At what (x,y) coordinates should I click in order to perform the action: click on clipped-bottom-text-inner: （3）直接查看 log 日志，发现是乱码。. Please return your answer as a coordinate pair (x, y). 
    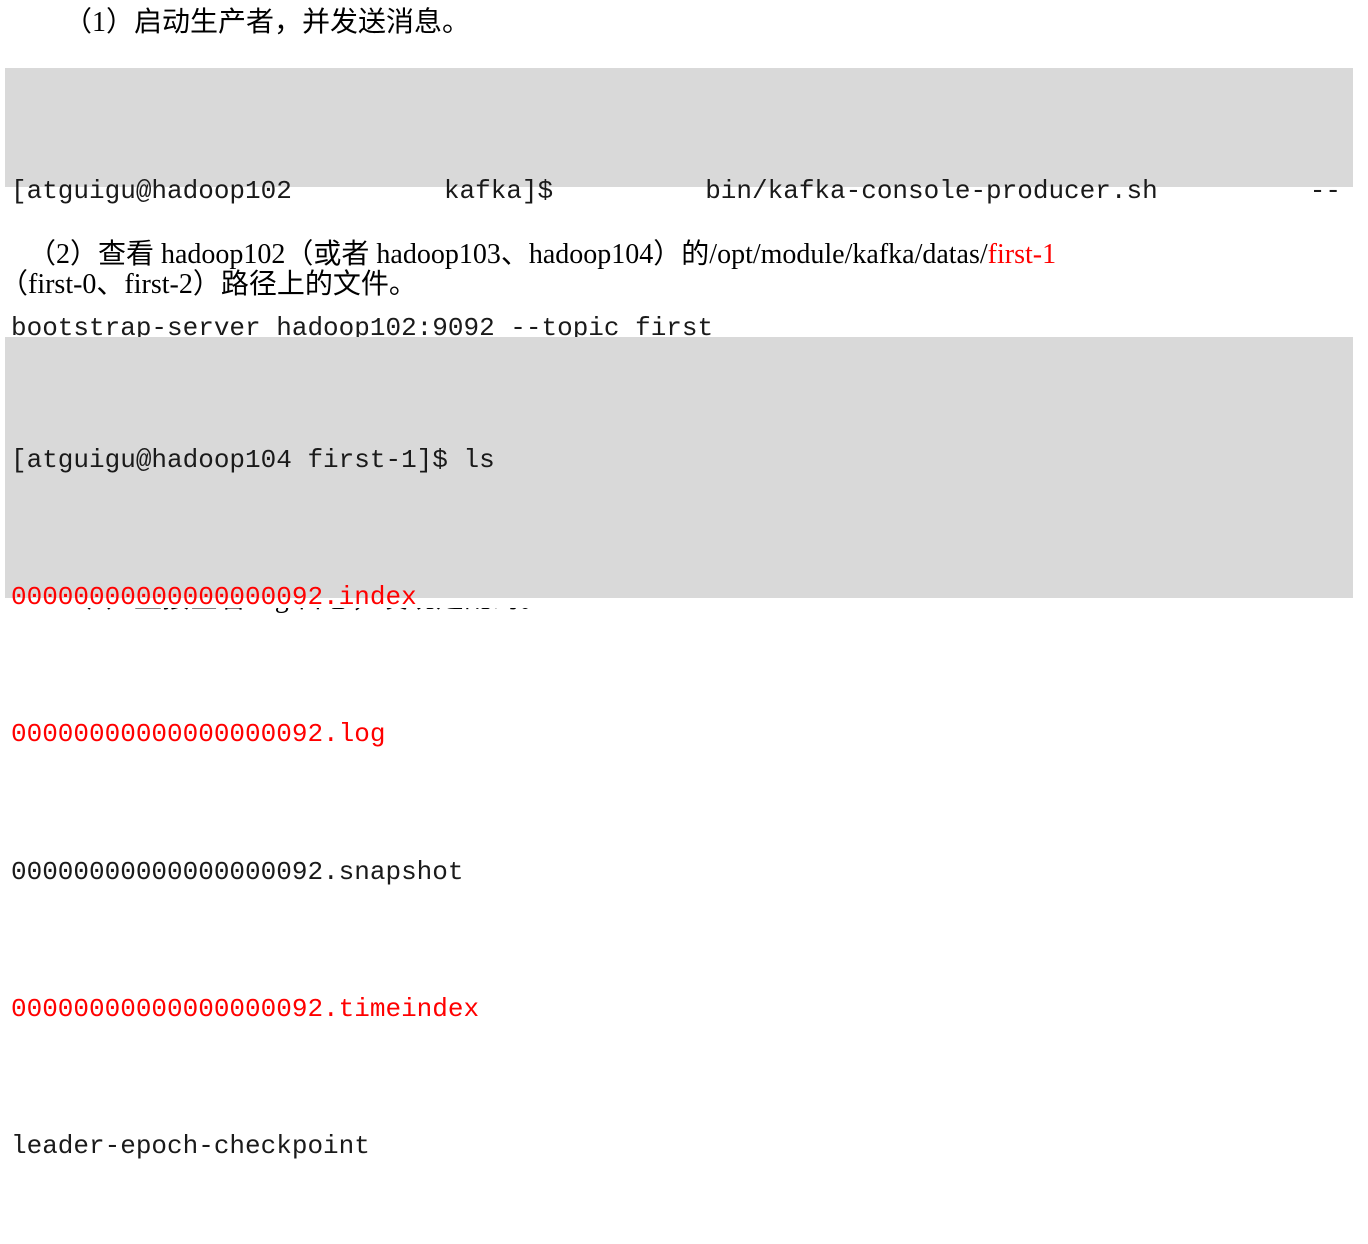
    Looking at the image, I should click on (684, 612).